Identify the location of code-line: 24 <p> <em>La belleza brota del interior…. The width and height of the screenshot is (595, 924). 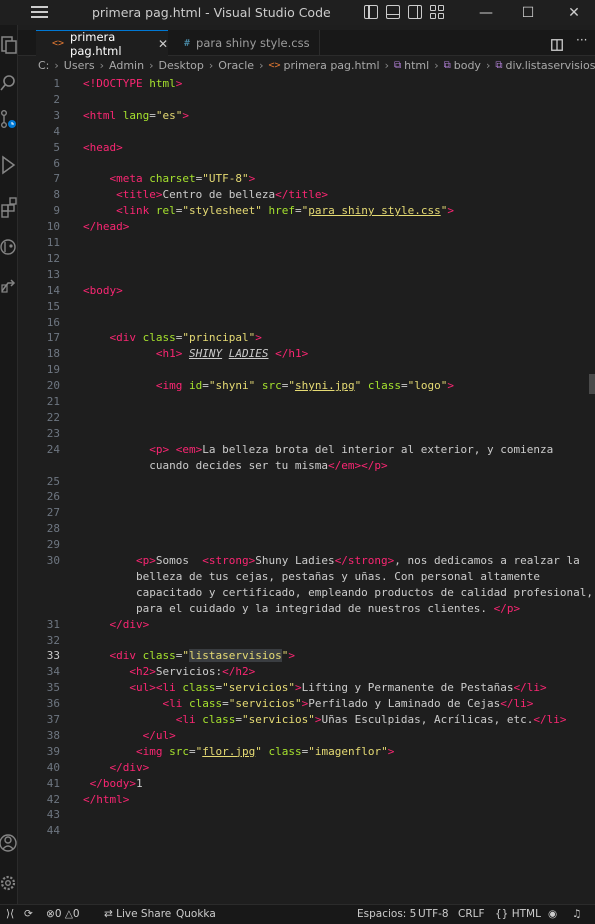
(306, 450).